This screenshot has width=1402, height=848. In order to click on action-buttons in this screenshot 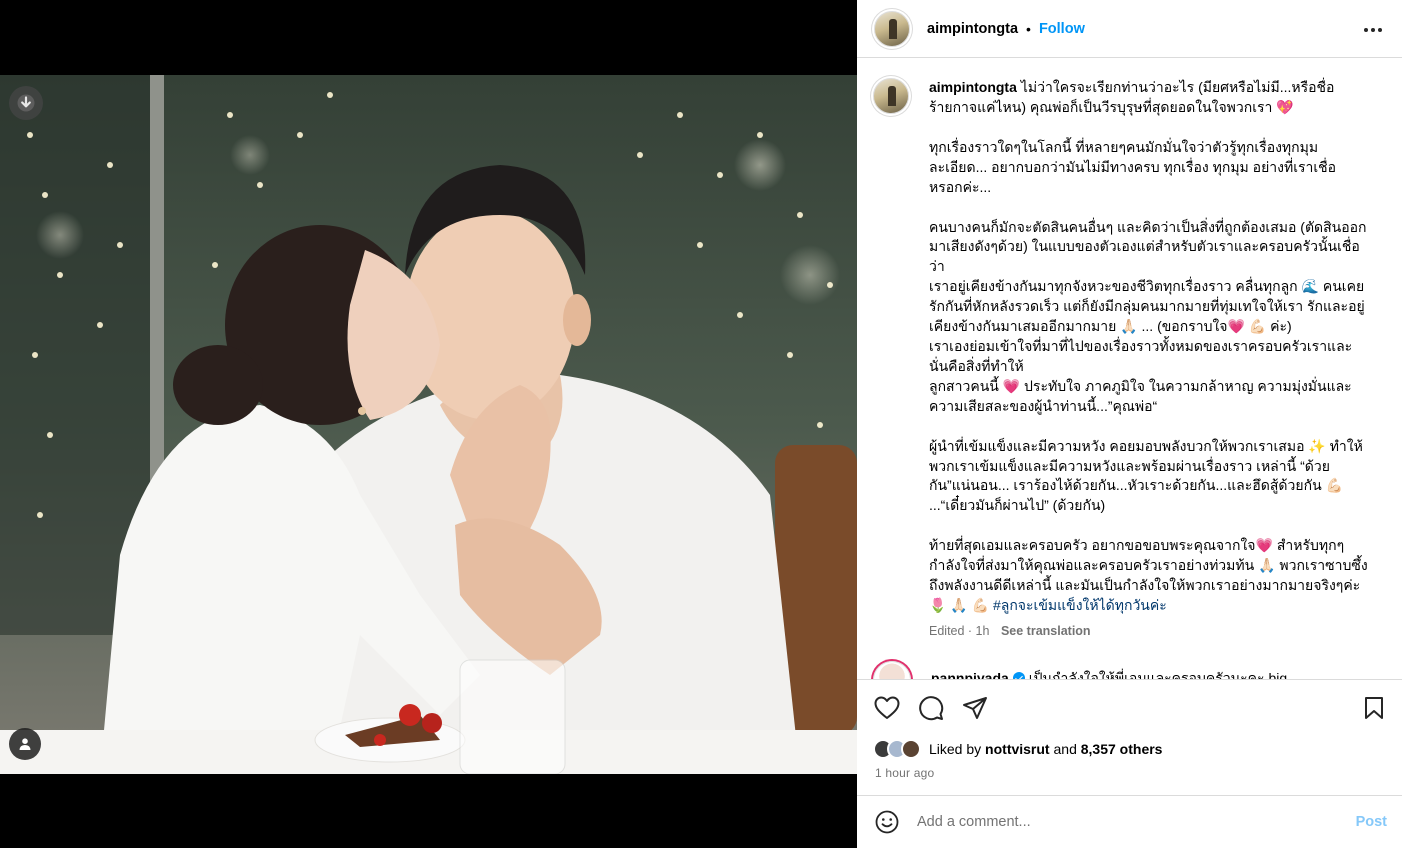, I will do `click(931, 708)`.